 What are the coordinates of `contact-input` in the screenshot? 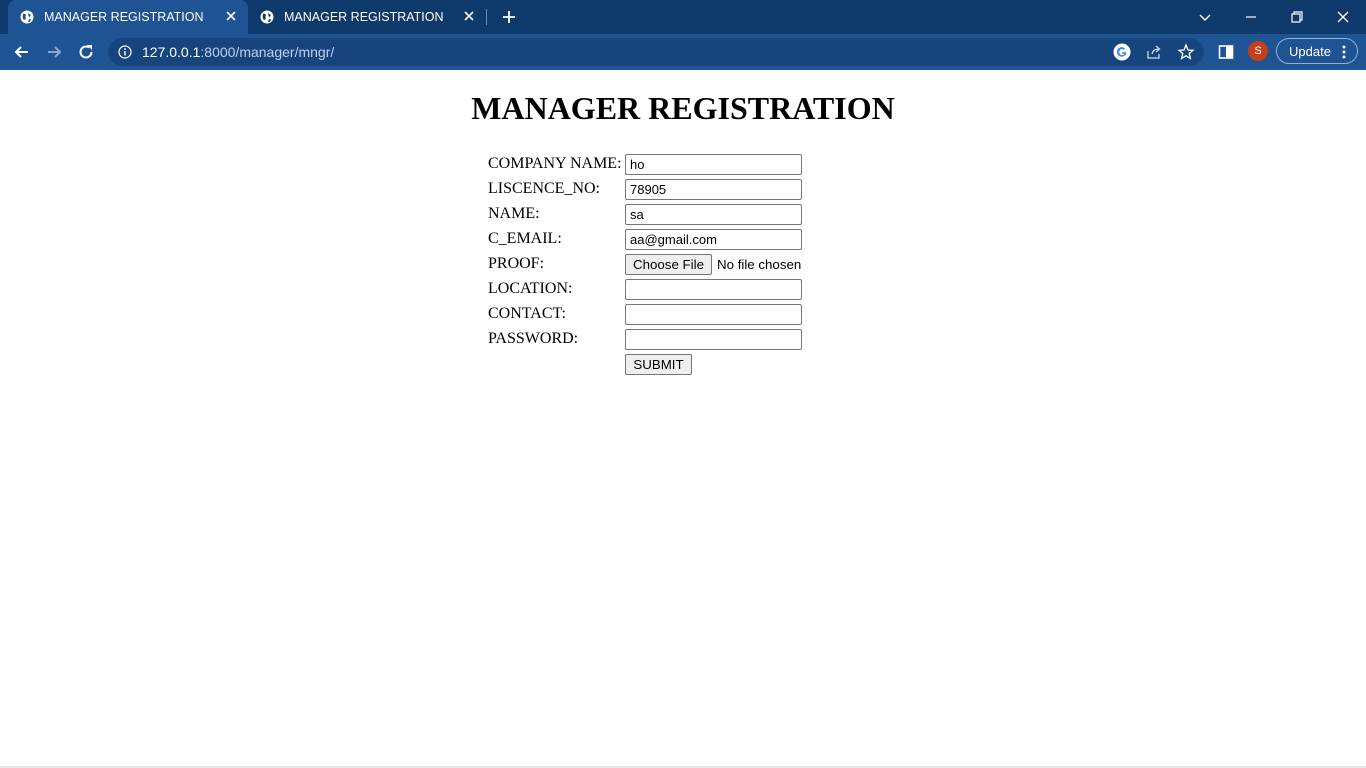 It's located at (713, 314).